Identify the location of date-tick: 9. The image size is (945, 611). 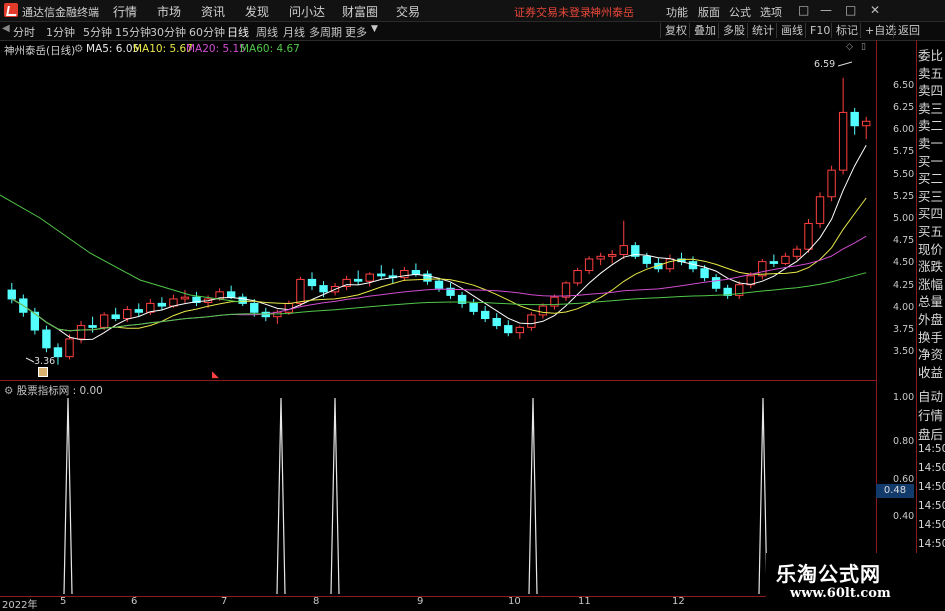
(420, 601).